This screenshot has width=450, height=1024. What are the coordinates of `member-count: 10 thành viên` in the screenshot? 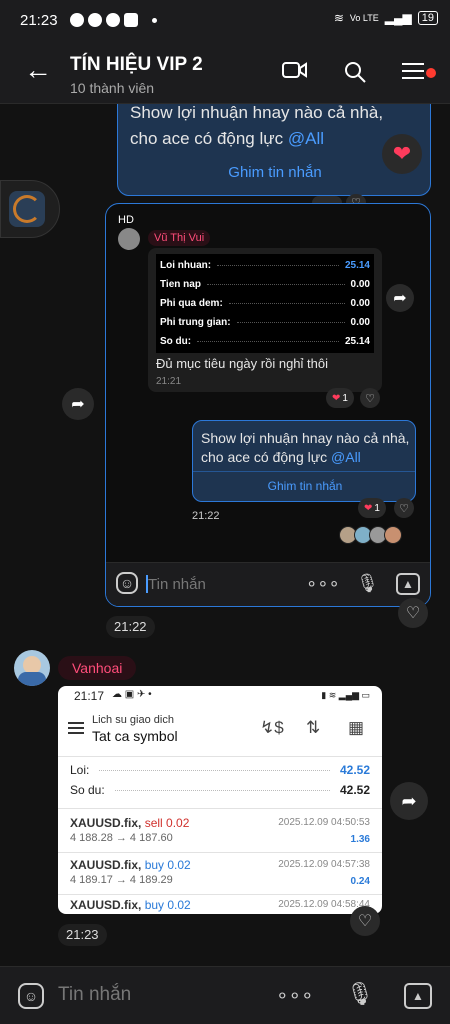 It's located at (112, 88).